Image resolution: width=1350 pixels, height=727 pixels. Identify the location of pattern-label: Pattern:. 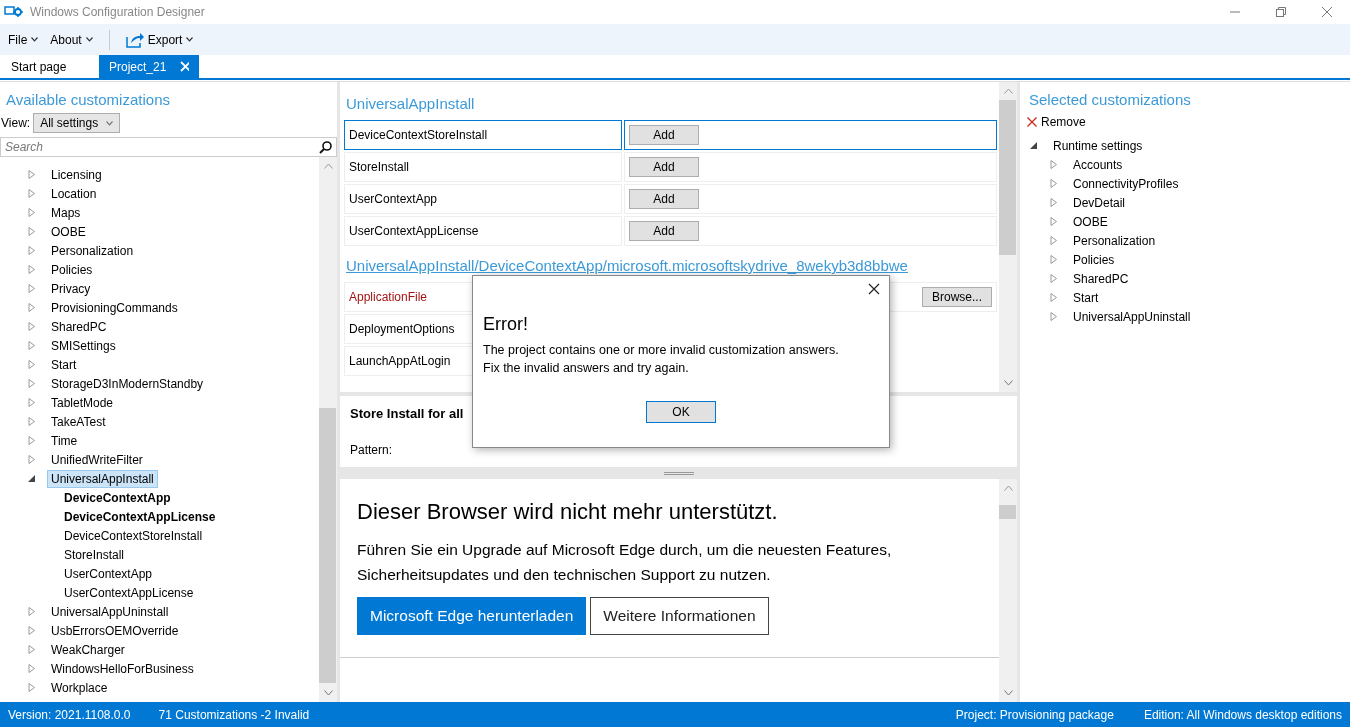
(371, 450).